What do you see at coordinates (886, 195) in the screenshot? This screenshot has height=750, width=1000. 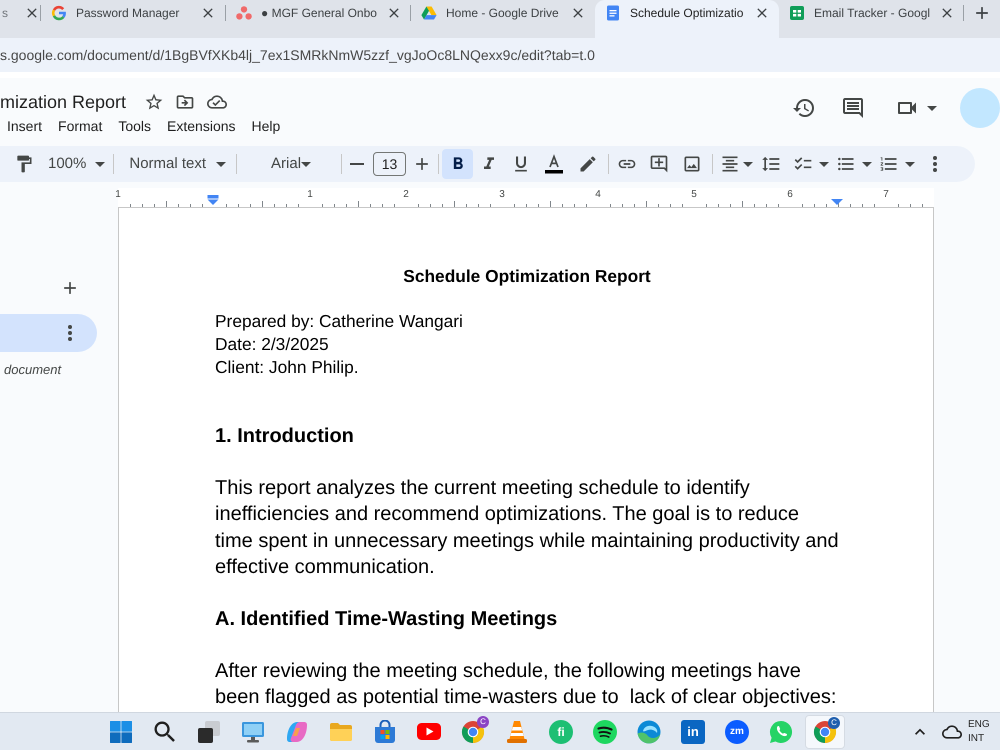 I see `ruler-number: 7` at bounding box center [886, 195].